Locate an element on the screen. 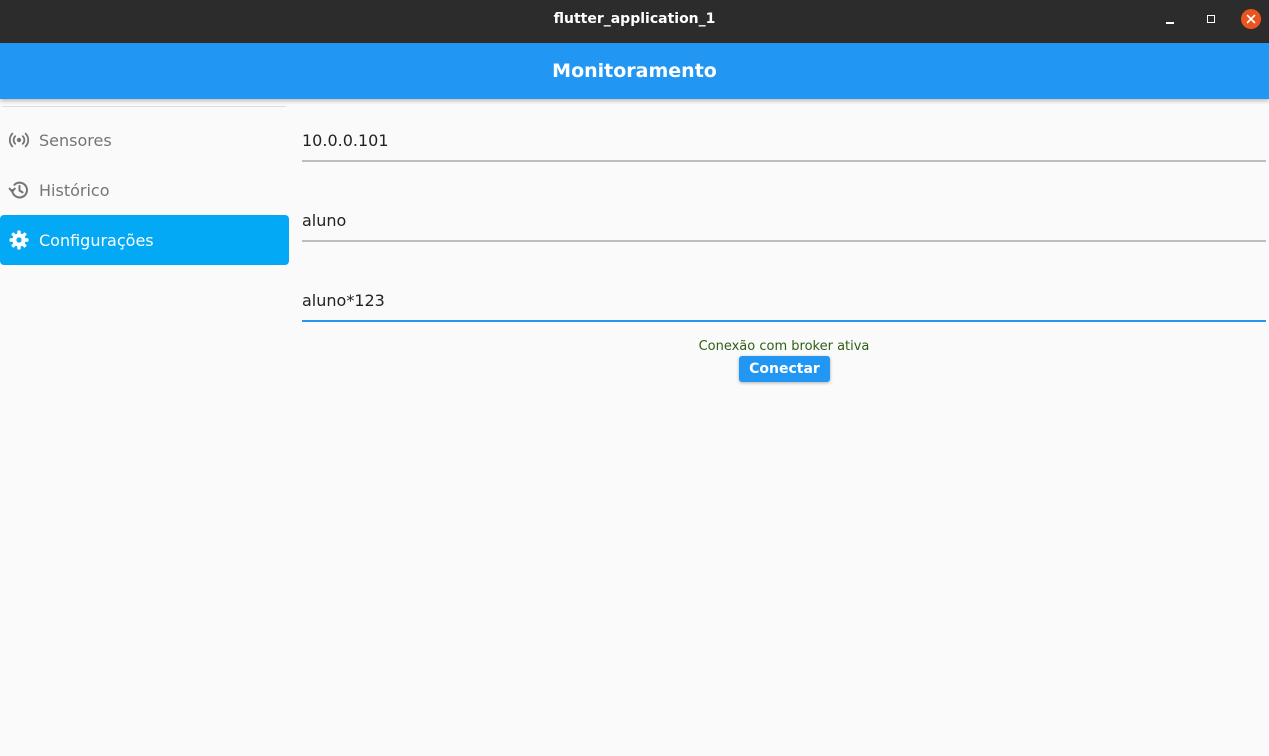  sidebar-item-label: Histórico is located at coordinates (74, 190).